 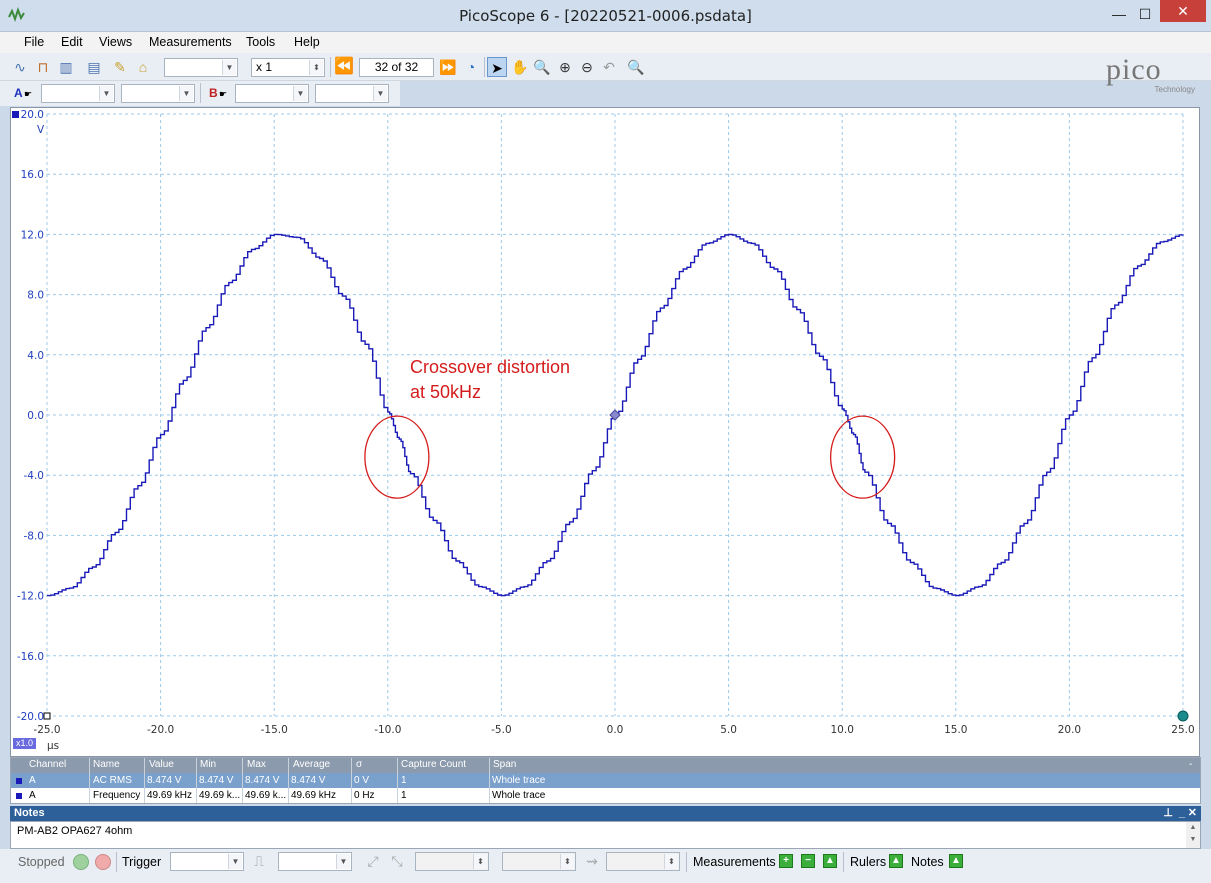 I want to click on y-tick-label: 12.0, so click(x=32, y=235).